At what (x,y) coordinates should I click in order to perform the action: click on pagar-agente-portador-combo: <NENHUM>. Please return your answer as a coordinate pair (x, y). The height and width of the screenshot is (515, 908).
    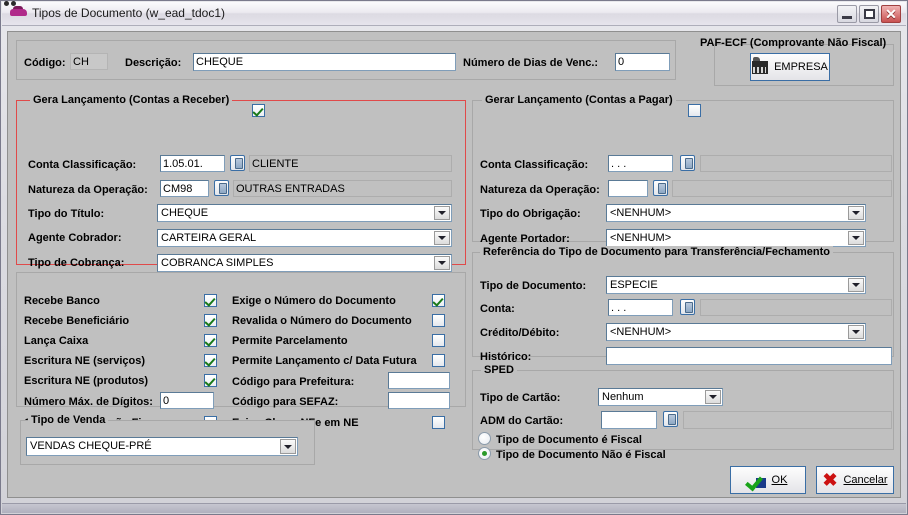
    Looking at the image, I should click on (736, 238).